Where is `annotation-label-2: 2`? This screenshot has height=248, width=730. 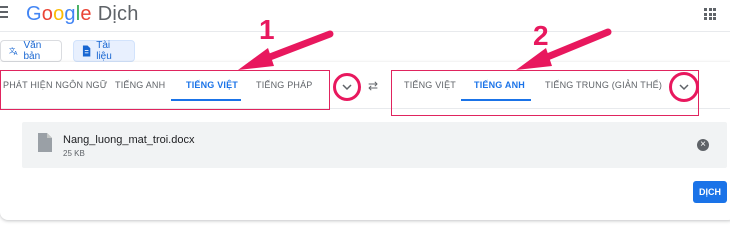 annotation-label-2: 2 is located at coordinates (541, 35).